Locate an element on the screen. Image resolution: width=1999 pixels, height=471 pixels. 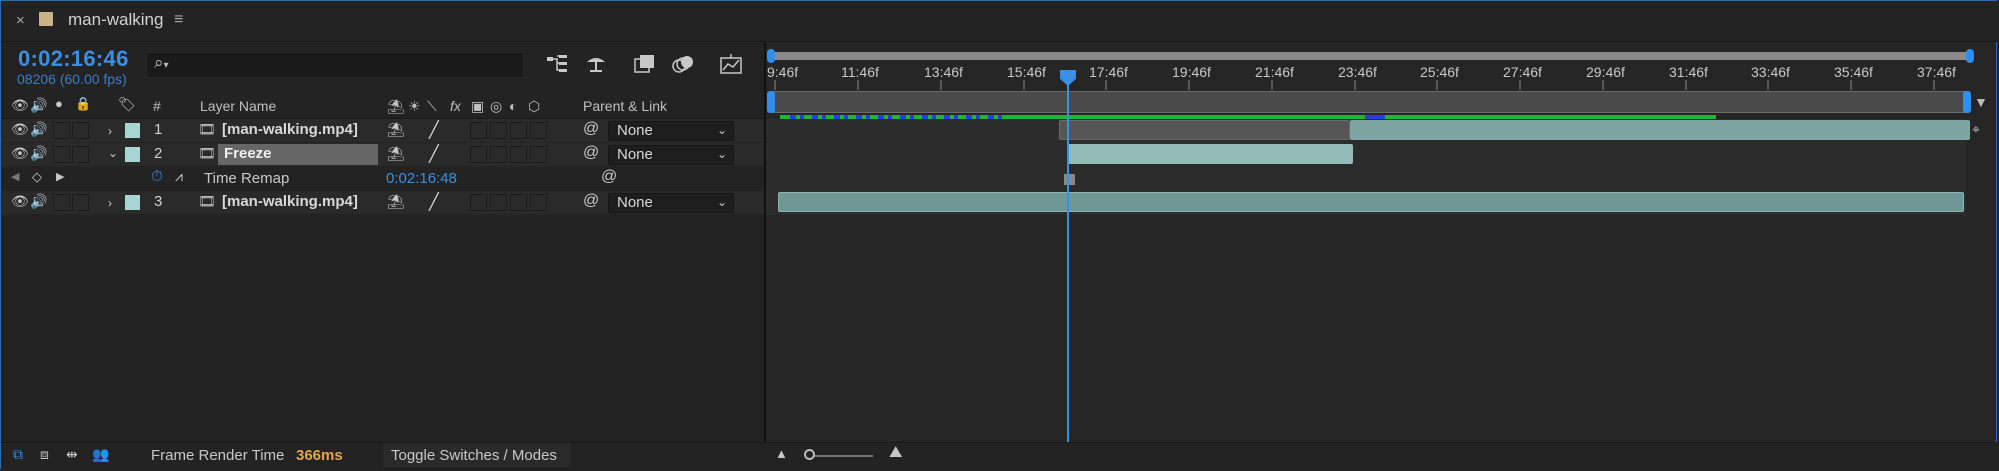
stopwatch-icon: ⏱ is located at coordinates (157, 176).